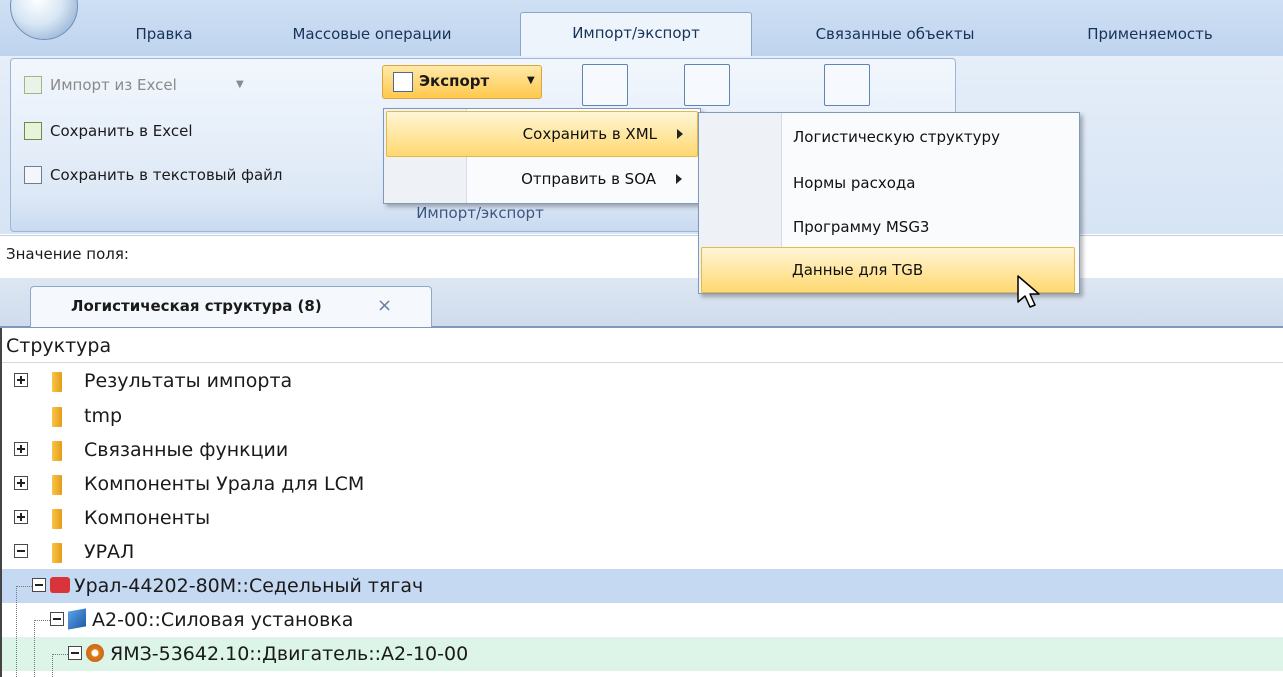 The width and height of the screenshot is (1283, 677). I want to click on tree-row: Компоненты Урала для LCM, so click(642, 484).